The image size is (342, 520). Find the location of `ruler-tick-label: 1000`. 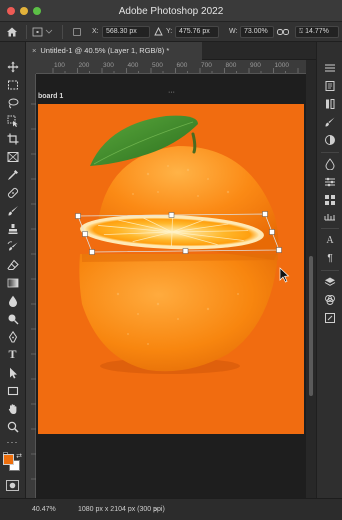

ruler-tick-label: 1000 is located at coordinates (281, 65).